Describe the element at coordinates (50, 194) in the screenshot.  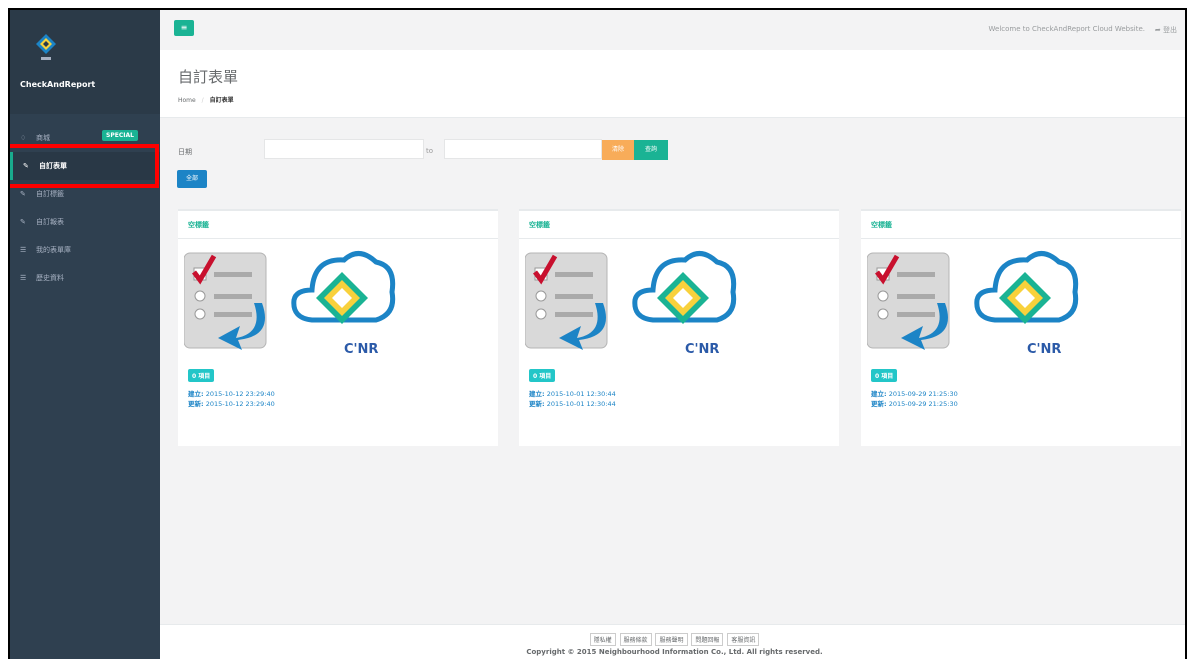
I see `sidebar-item-label: 自訂標籤` at that location.